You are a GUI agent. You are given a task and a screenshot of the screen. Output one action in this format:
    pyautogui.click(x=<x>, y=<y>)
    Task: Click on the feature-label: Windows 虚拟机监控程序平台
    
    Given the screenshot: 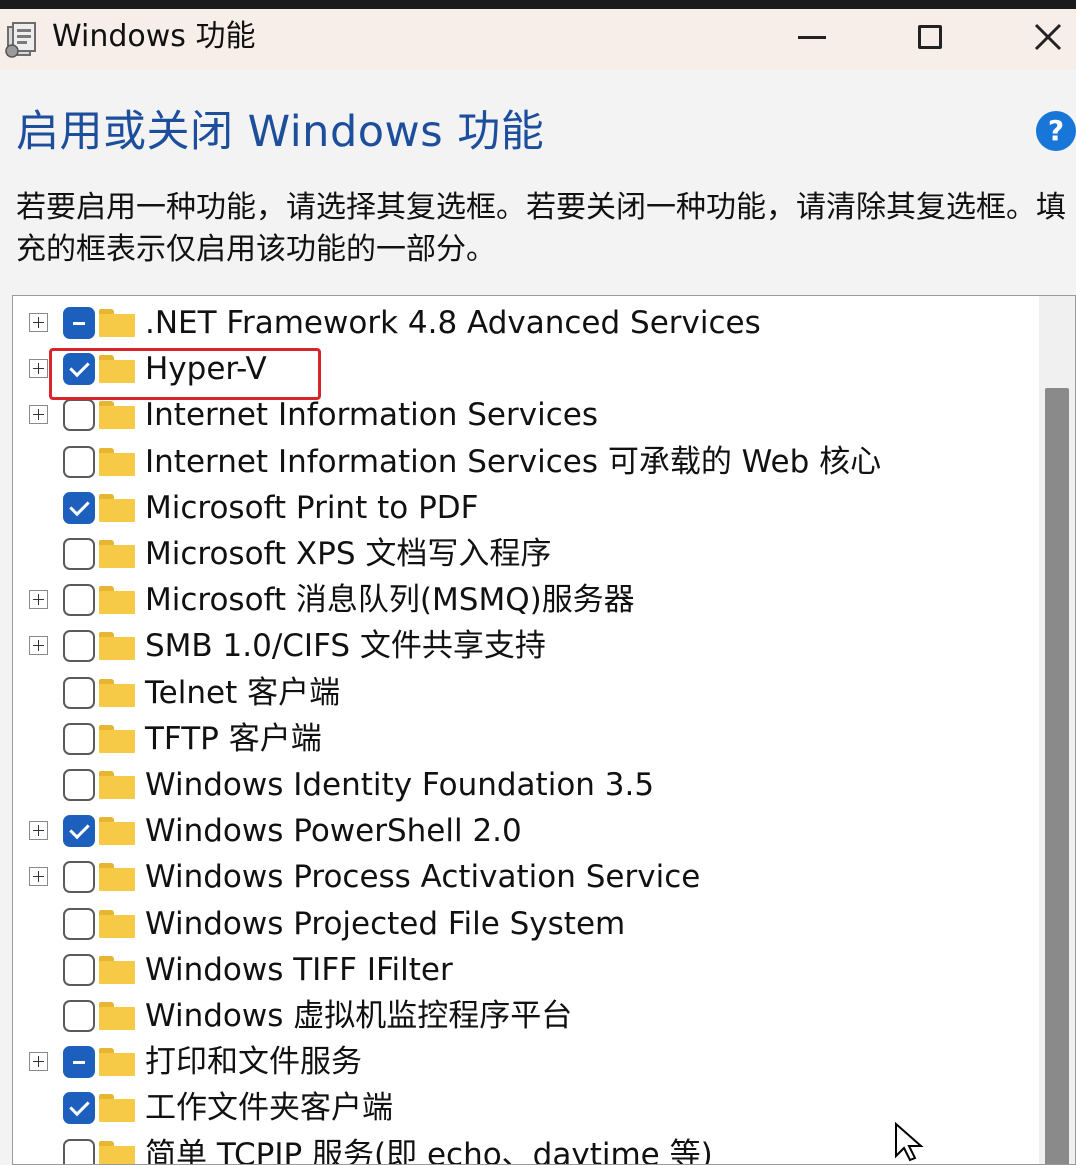 What is the action you would take?
    pyautogui.click(x=359, y=1016)
    